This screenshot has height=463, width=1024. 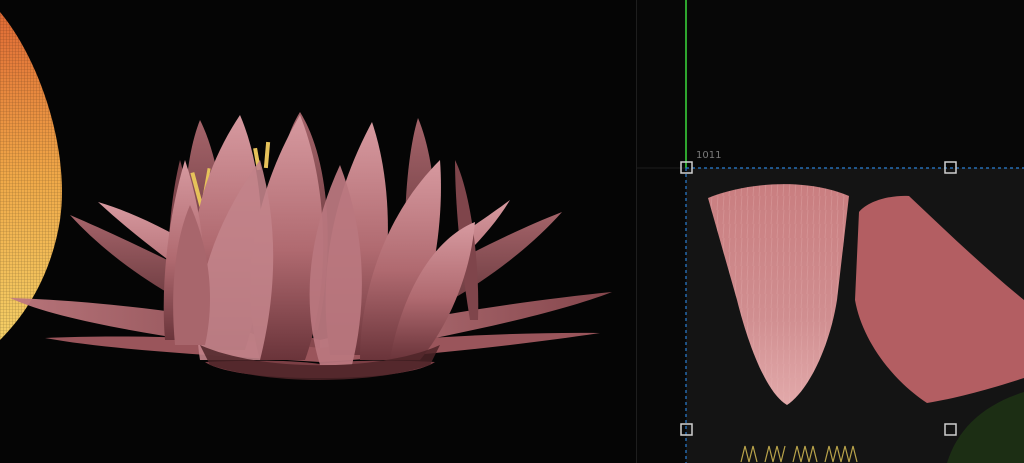 I want to click on wireframe-mesh, so click(x=31, y=176).